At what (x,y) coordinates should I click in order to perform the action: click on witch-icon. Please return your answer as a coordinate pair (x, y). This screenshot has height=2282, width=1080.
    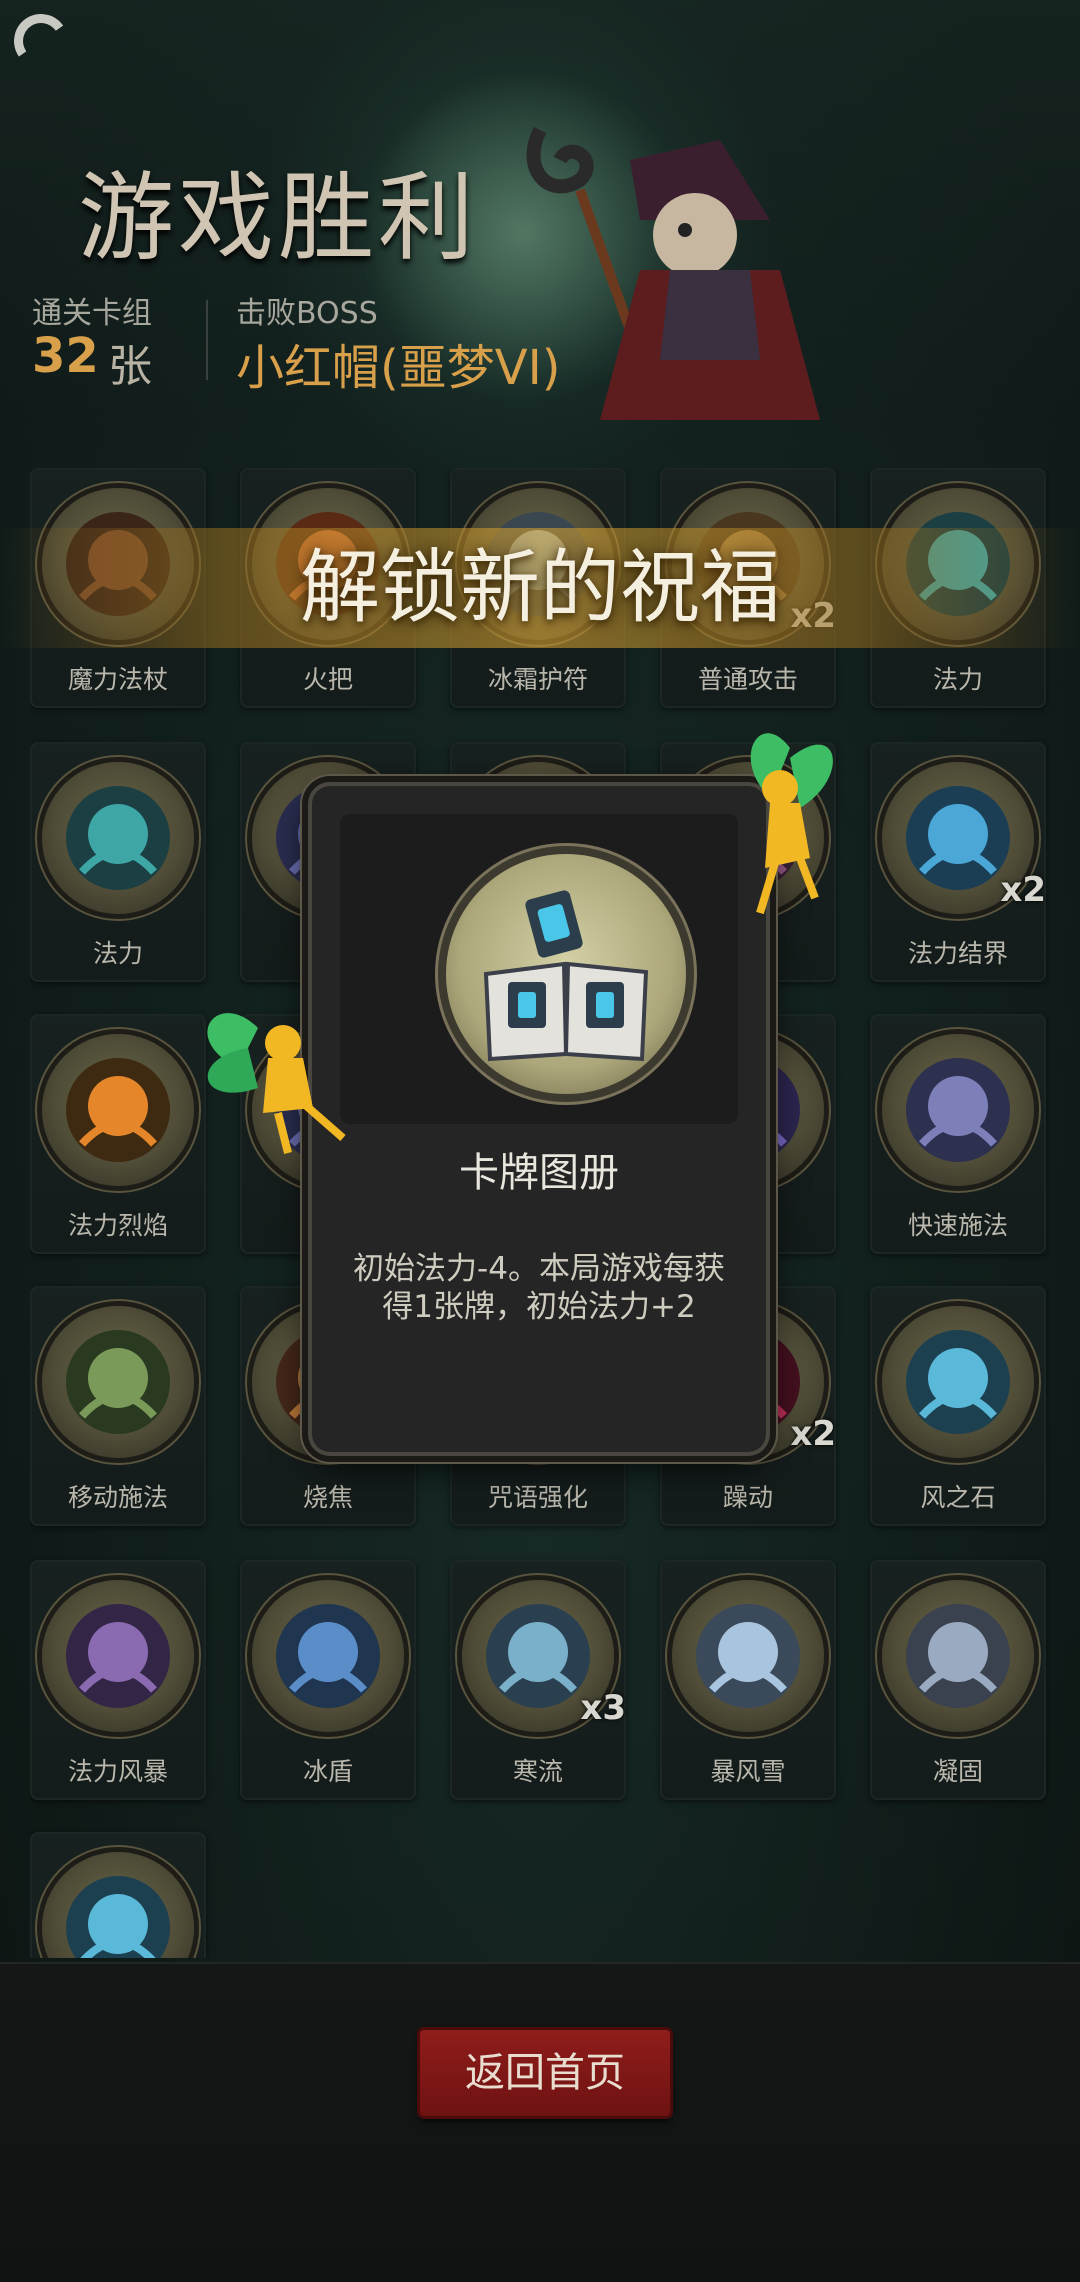
    Looking at the image, I should click on (118, 1382).